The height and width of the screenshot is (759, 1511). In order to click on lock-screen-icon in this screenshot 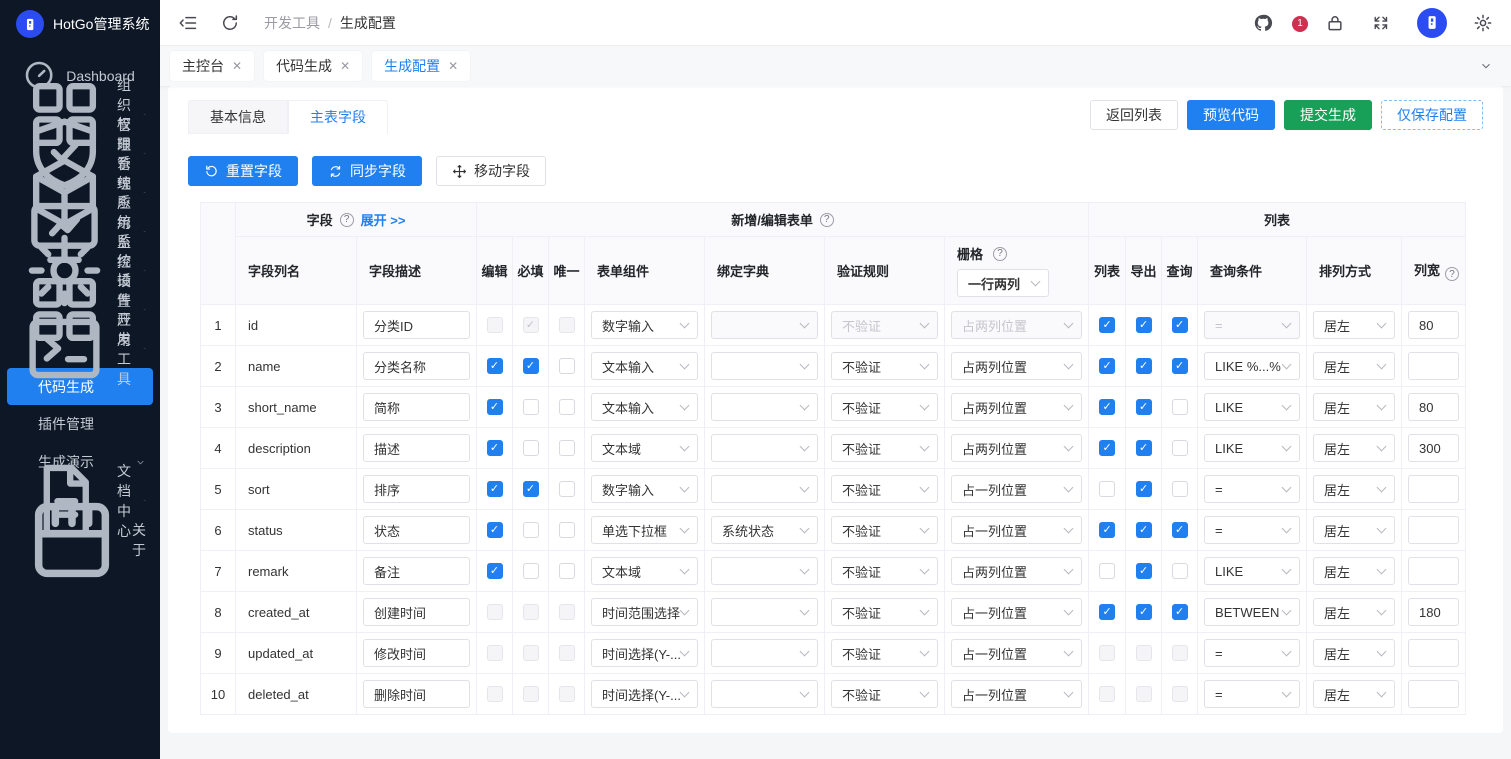, I will do `click(1335, 23)`.